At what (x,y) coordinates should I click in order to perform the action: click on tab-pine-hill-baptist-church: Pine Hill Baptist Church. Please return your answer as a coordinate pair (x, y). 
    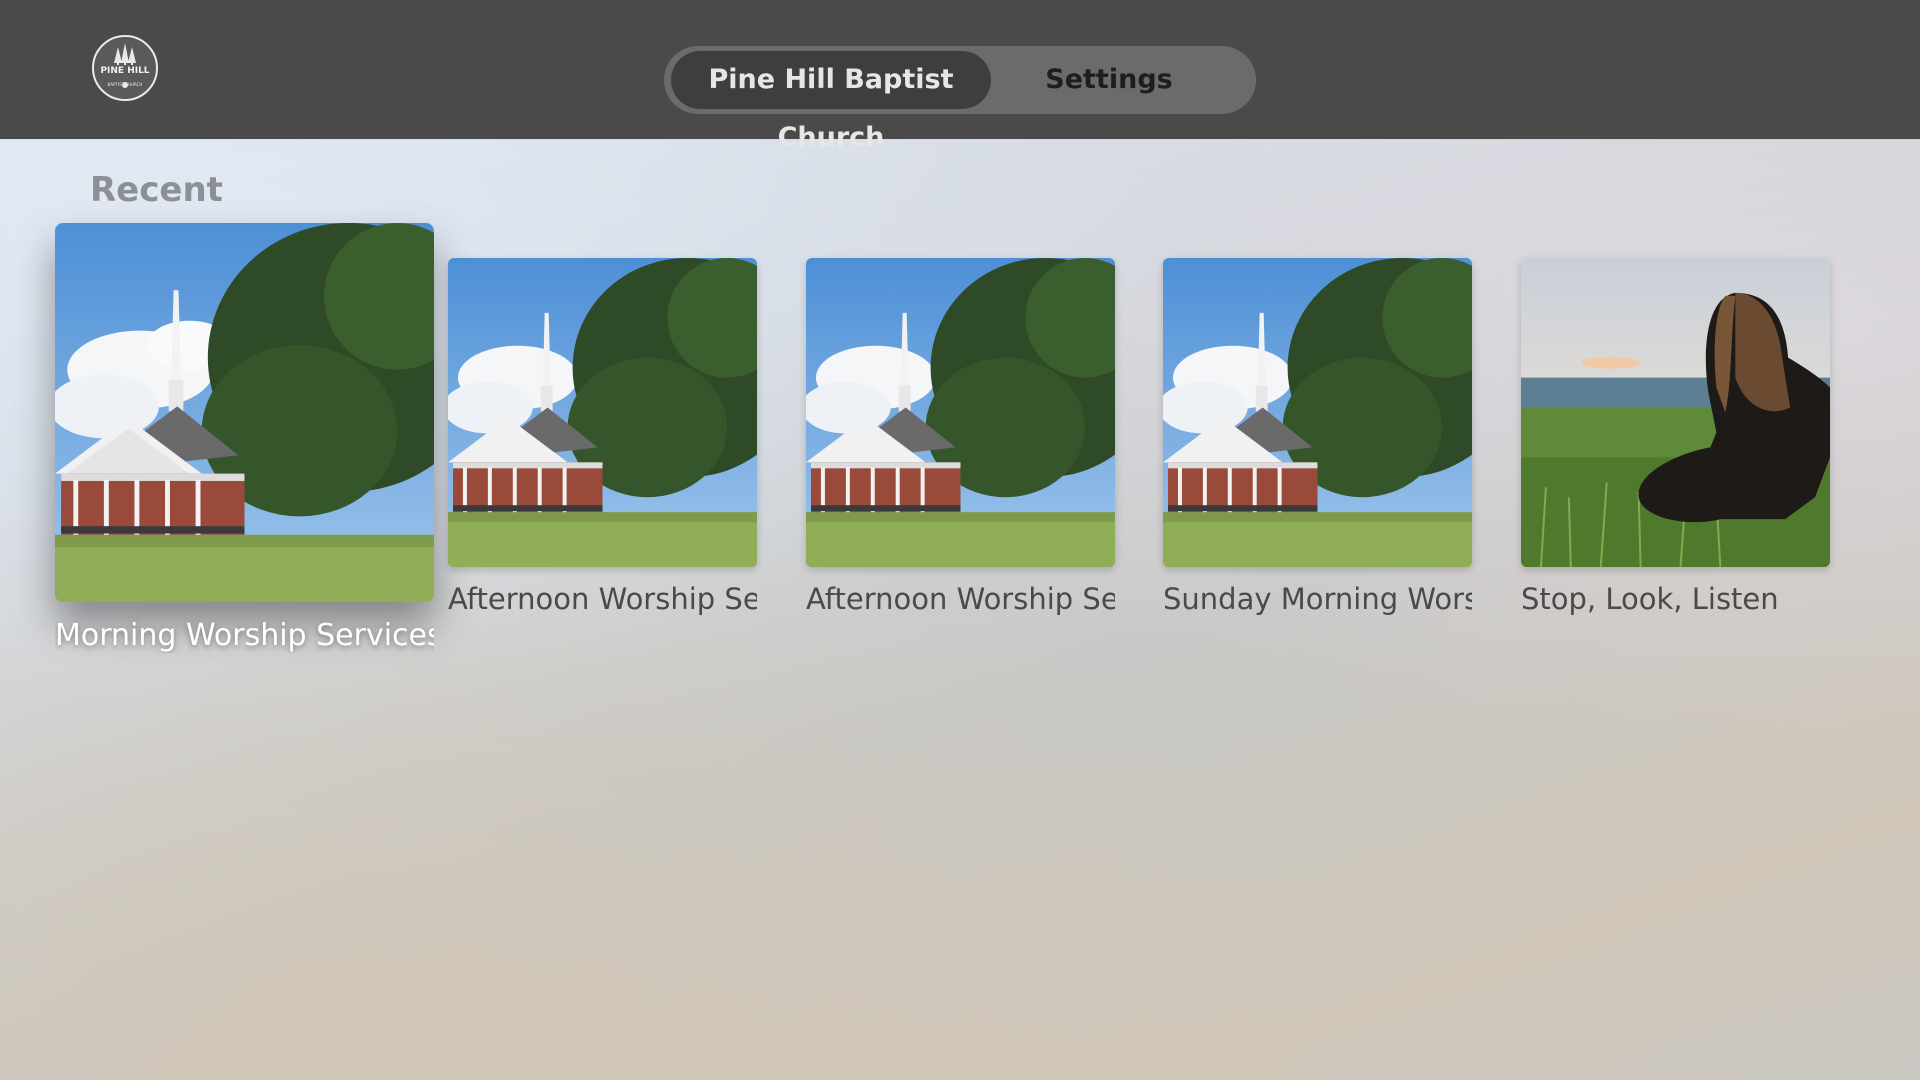
    Looking at the image, I should click on (831, 102).